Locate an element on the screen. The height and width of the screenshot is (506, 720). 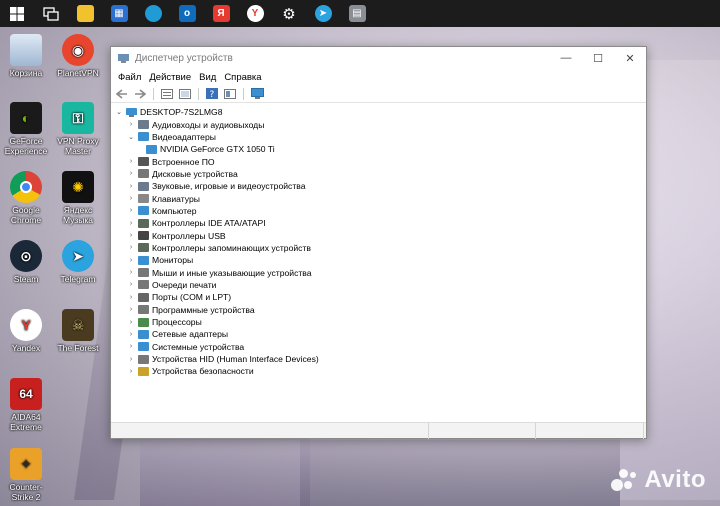
store-icon: ▦ is located at coordinates (119, 13).